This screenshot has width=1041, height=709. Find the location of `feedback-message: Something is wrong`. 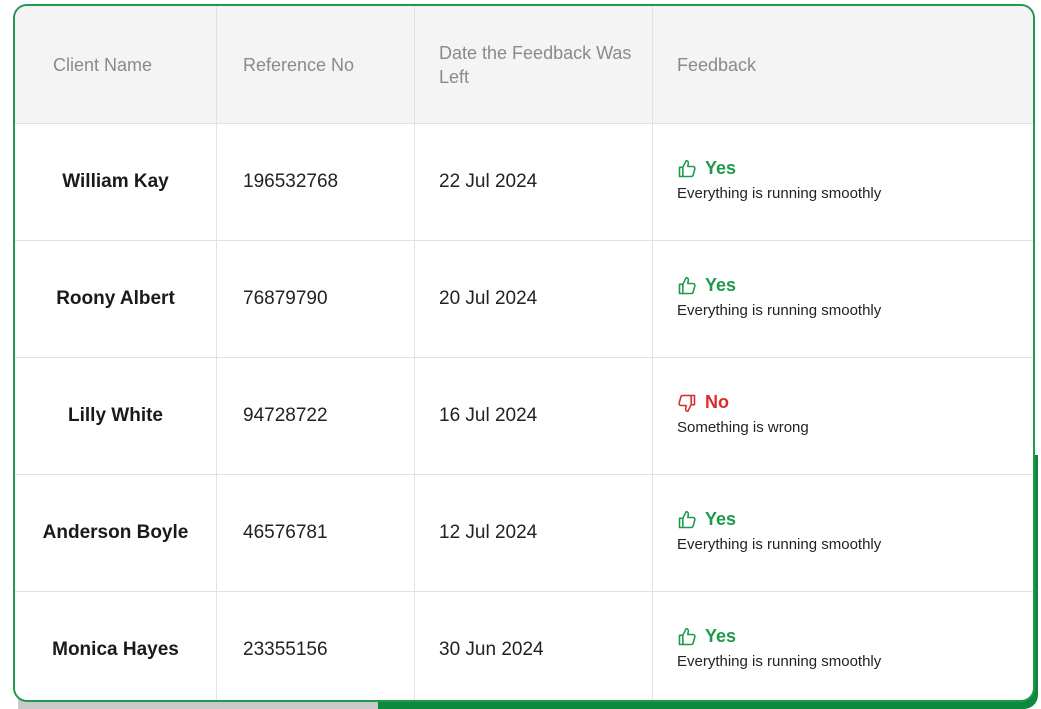

feedback-message: Something is wrong is located at coordinates (743, 427).